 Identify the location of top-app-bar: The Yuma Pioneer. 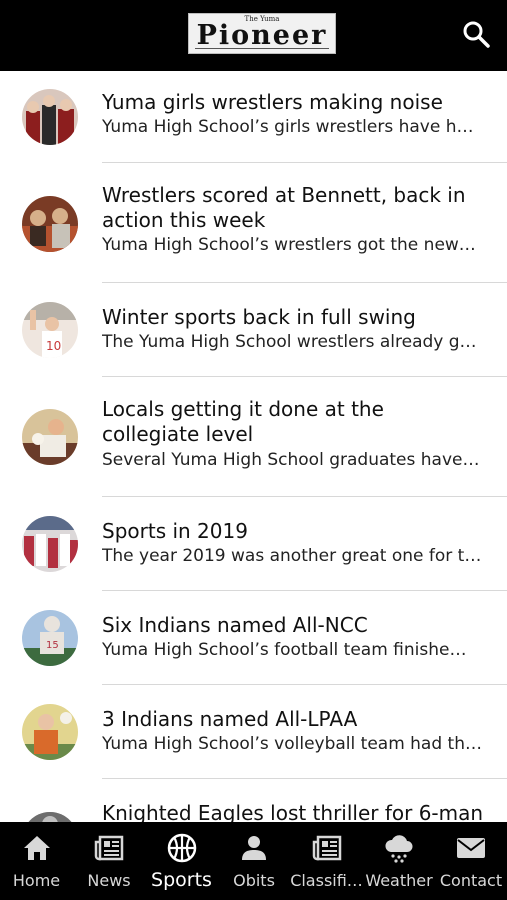
(253, 35).